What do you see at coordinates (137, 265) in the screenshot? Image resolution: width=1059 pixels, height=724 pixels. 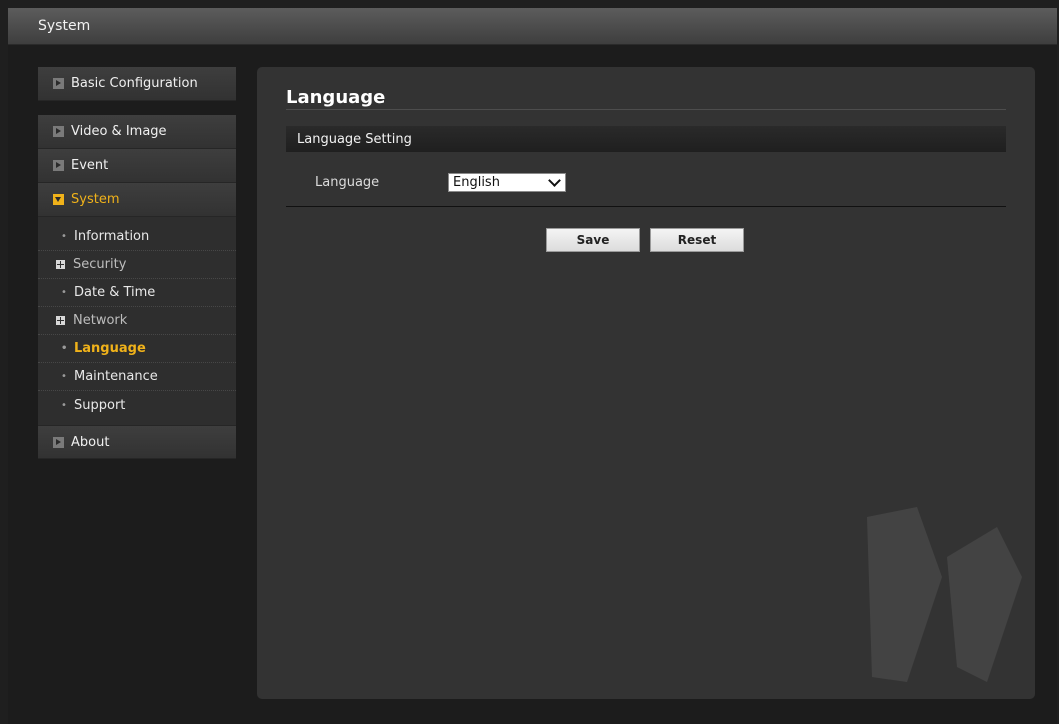 I see `sidebar-subitem-security: Security` at bounding box center [137, 265].